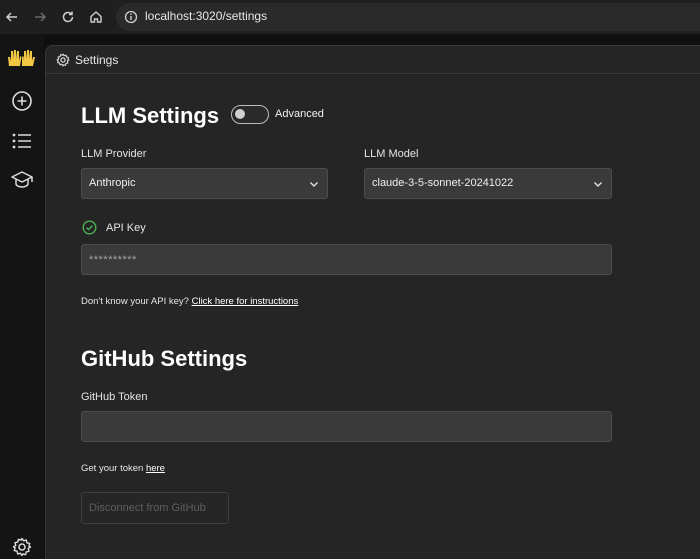 This screenshot has height=559, width=700. Describe the element at coordinates (346, 259) in the screenshot. I see `api-key-input: **********` at that location.